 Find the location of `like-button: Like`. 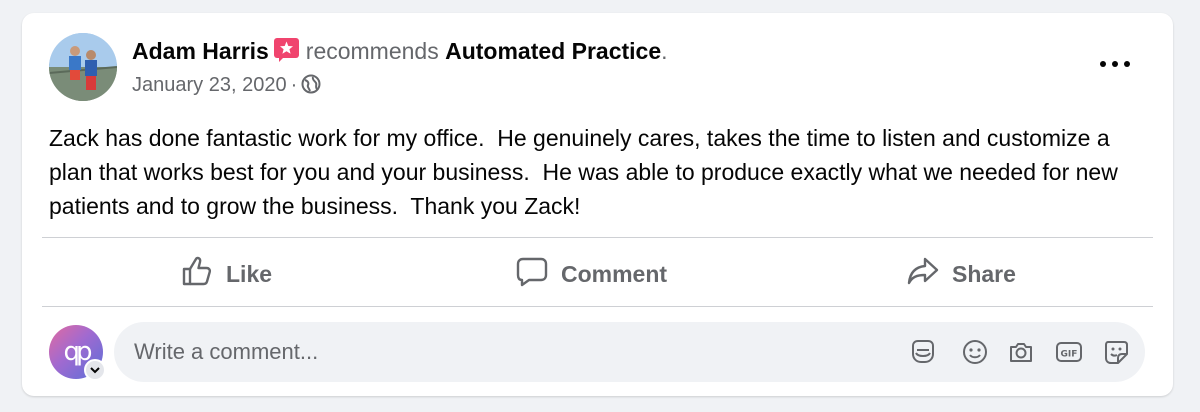

like-button: Like is located at coordinates (226, 274).